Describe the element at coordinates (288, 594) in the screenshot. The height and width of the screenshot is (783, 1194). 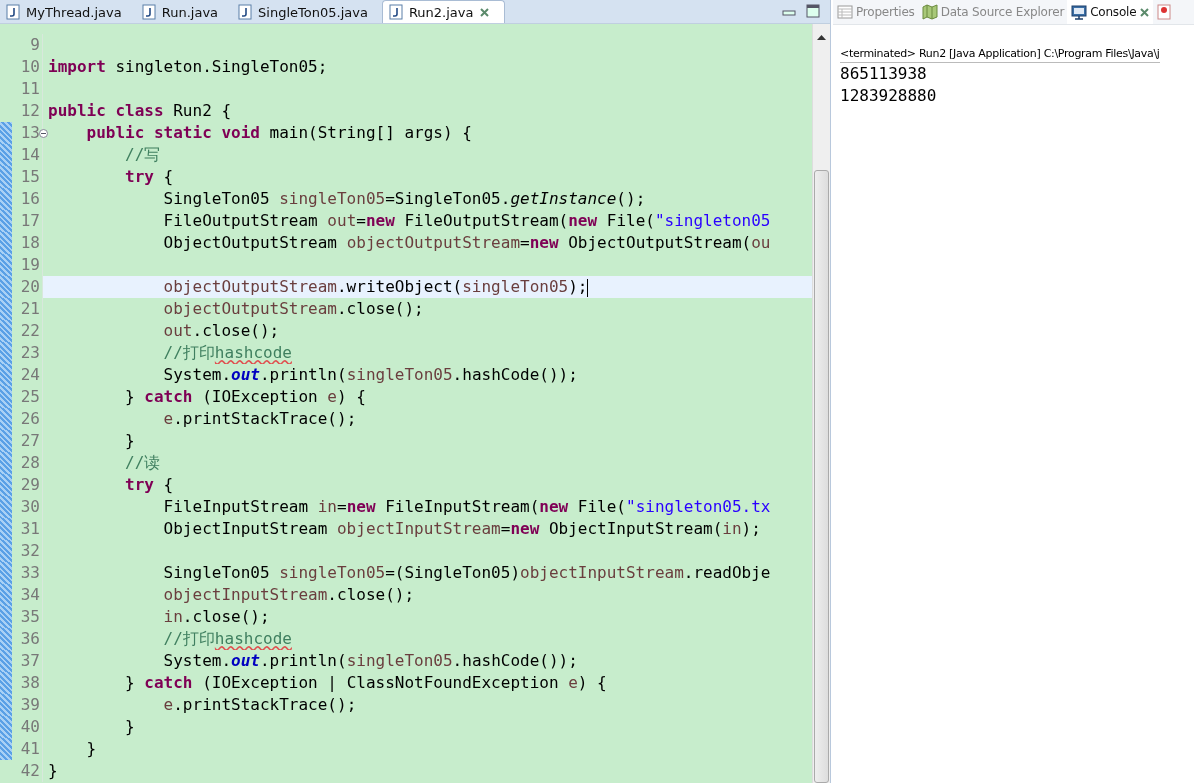
I see `code-line: objectInputStream.close();` at that location.